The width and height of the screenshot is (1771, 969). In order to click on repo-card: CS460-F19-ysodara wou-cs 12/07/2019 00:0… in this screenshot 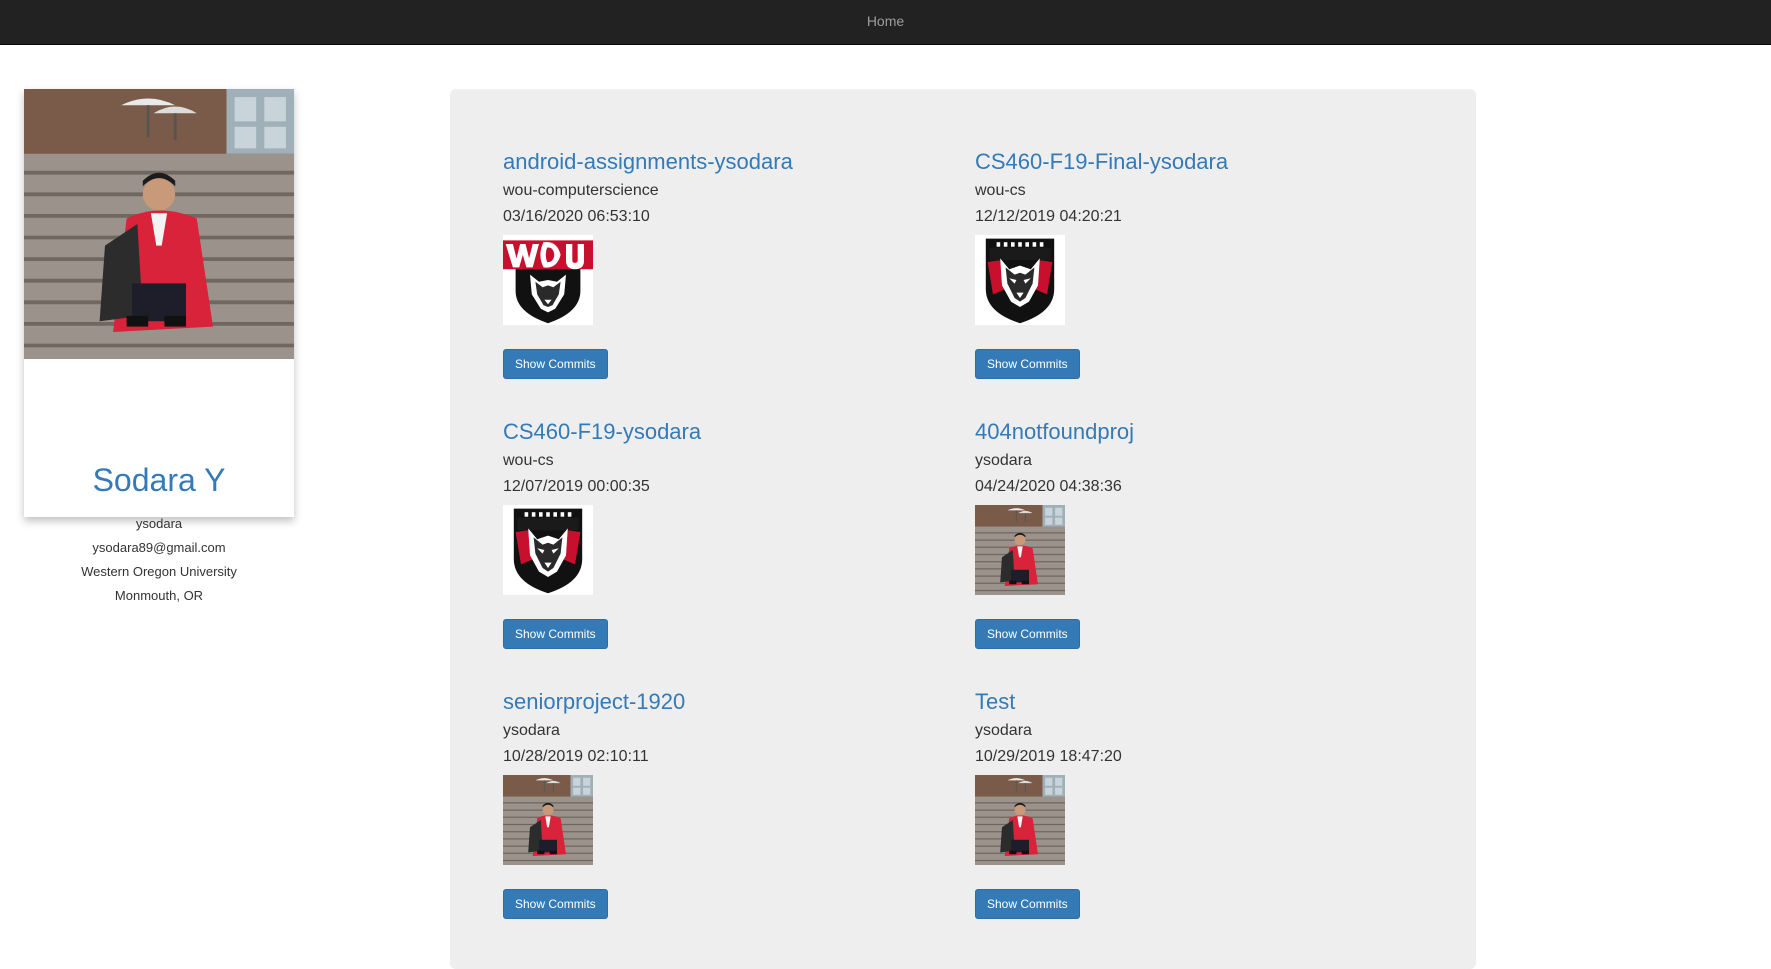, I will do `click(718, 549)`.